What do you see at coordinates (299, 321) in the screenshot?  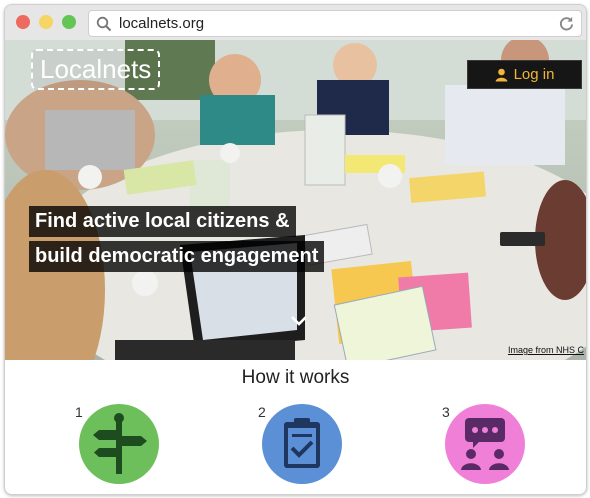 I see `chevron-down-icon` at bounding box center [299, 321].